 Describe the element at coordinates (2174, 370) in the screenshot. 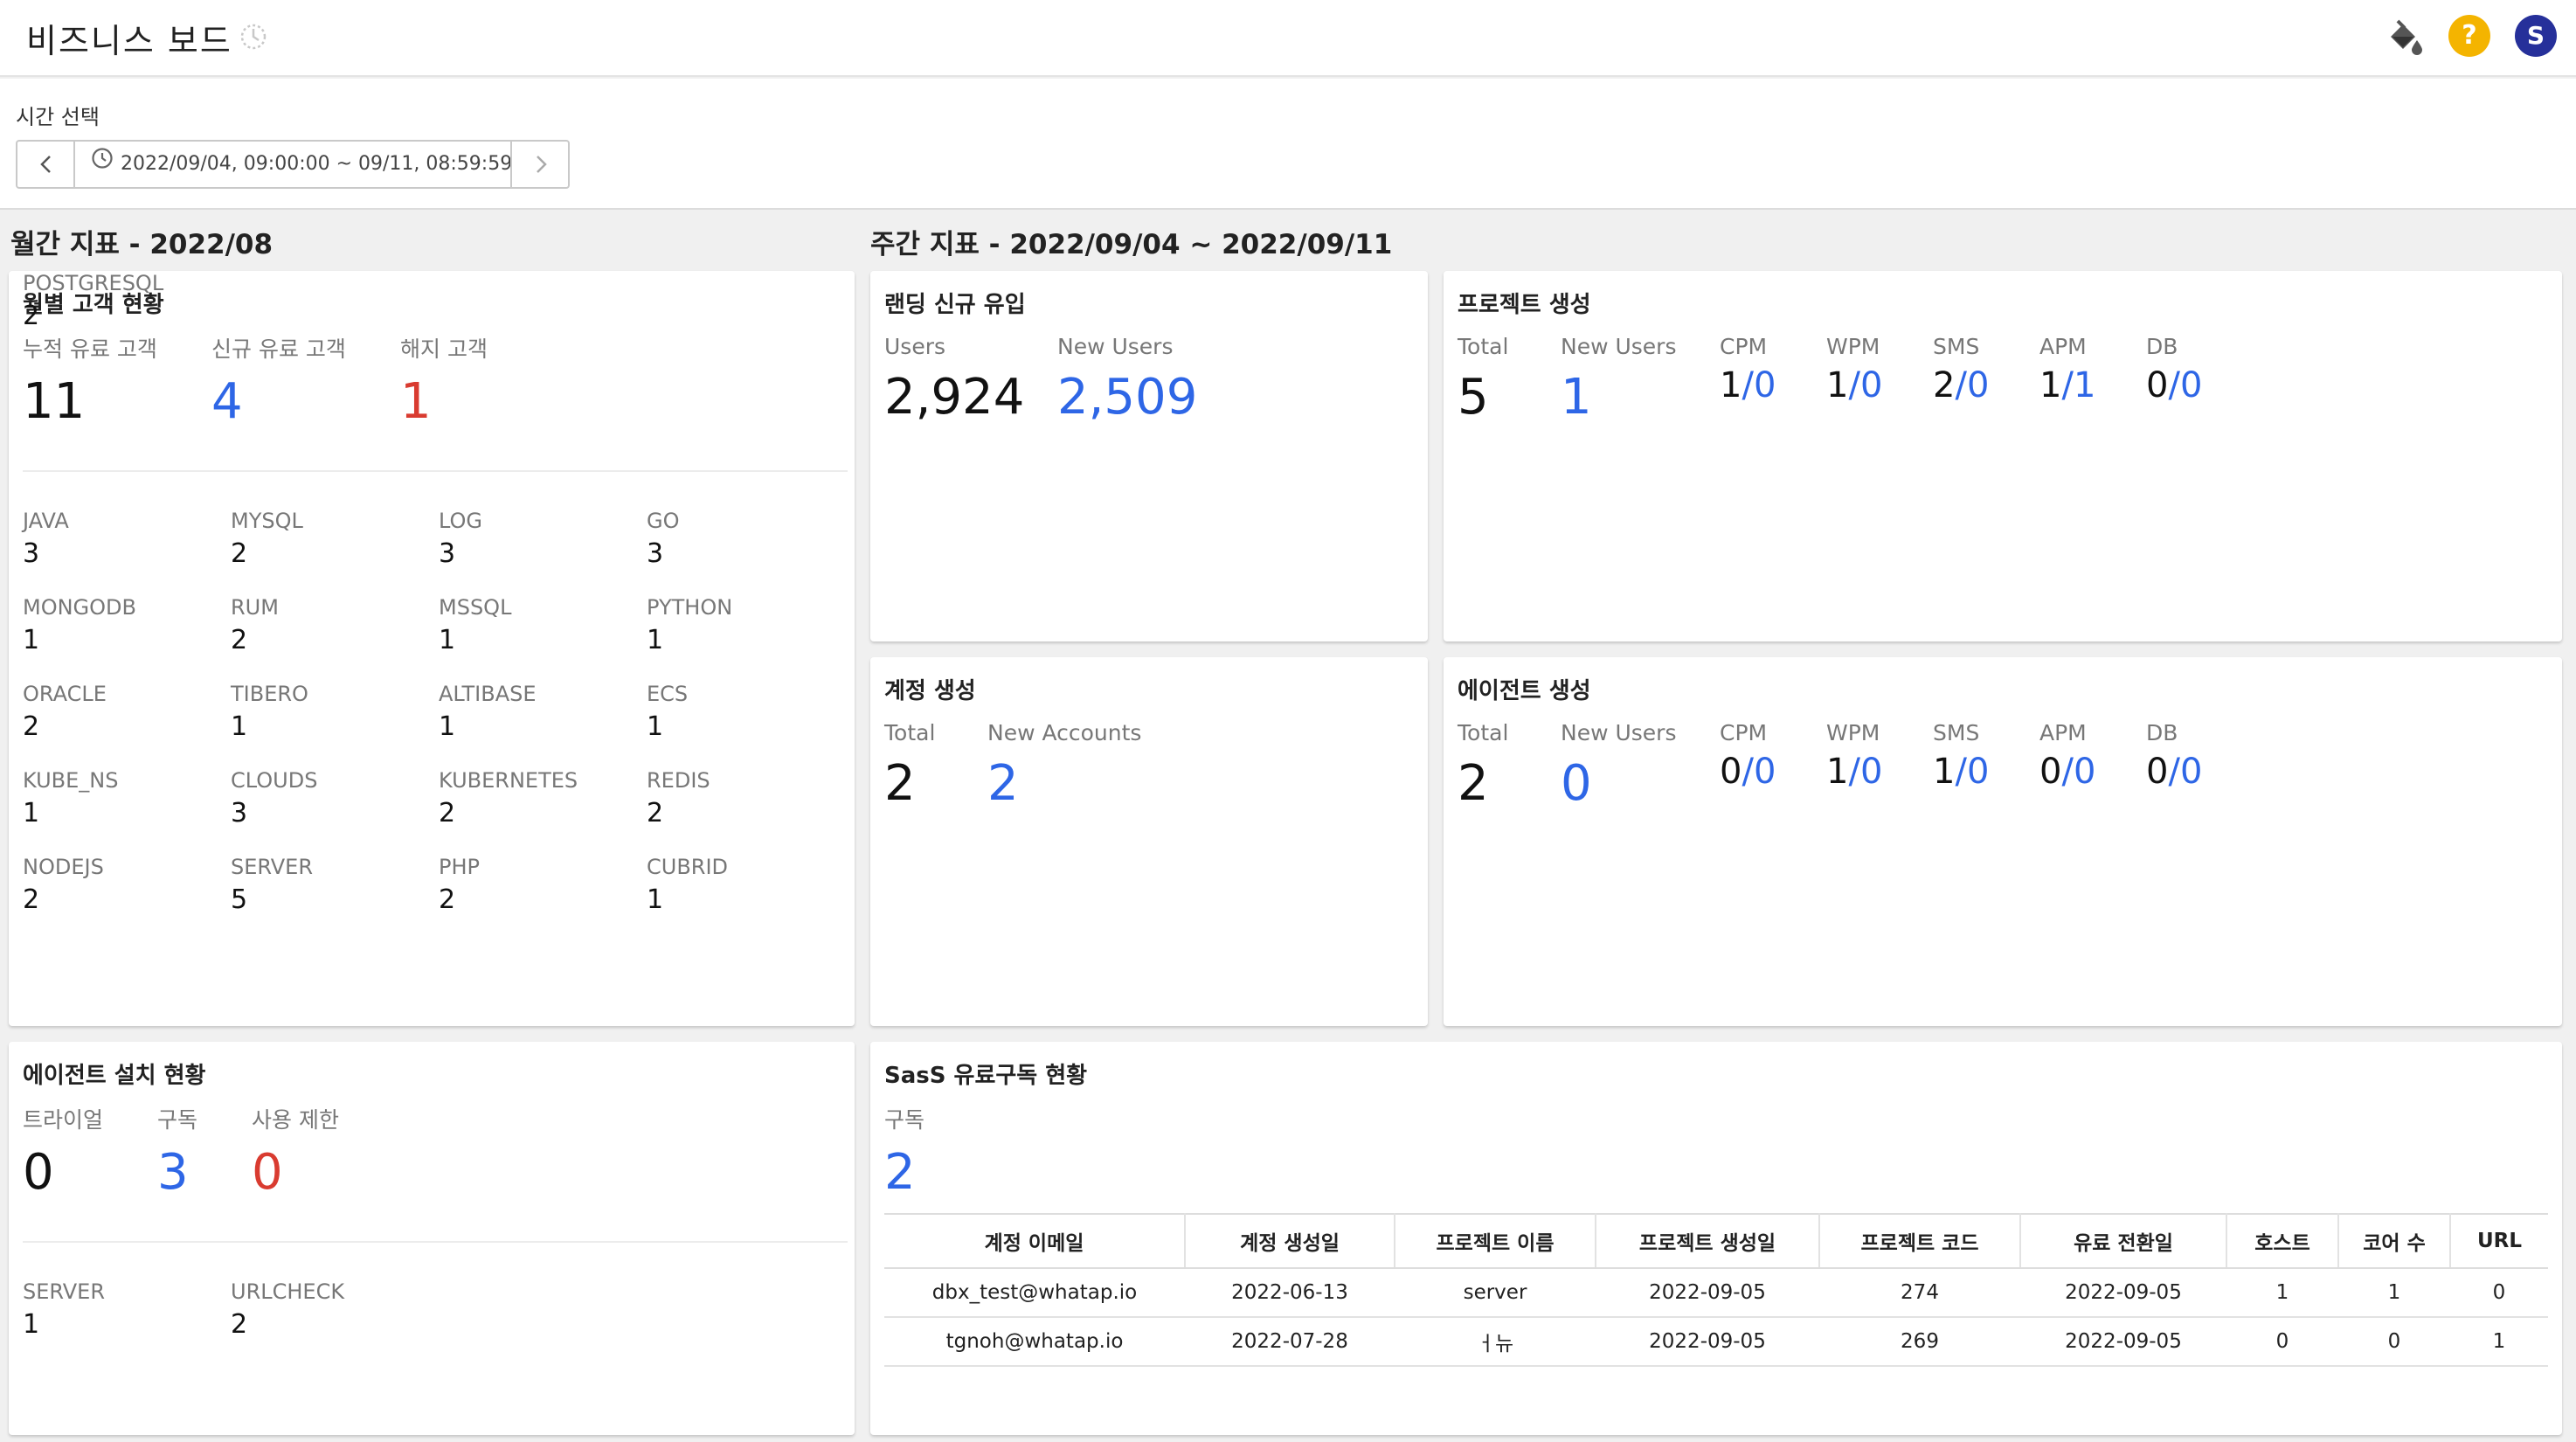

I see `type-db: DB 0/0` at that location.